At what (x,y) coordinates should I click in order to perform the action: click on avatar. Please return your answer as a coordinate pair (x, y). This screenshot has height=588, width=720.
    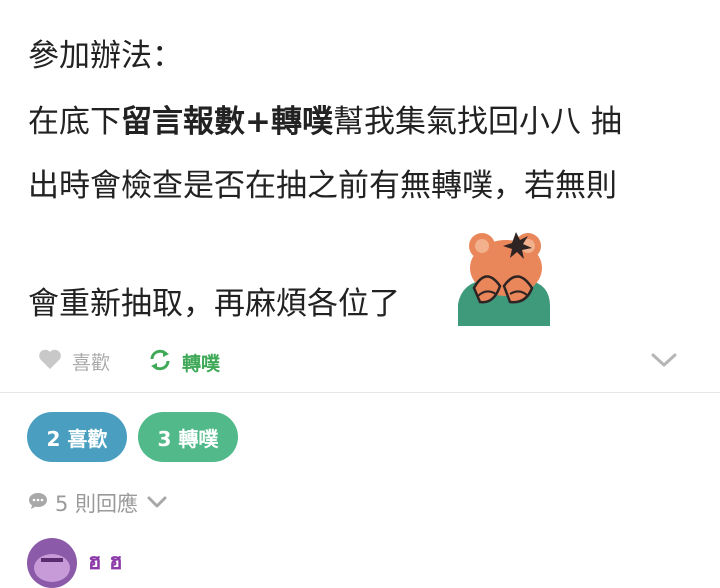
    Looking at the image, I should click on (52, 563).